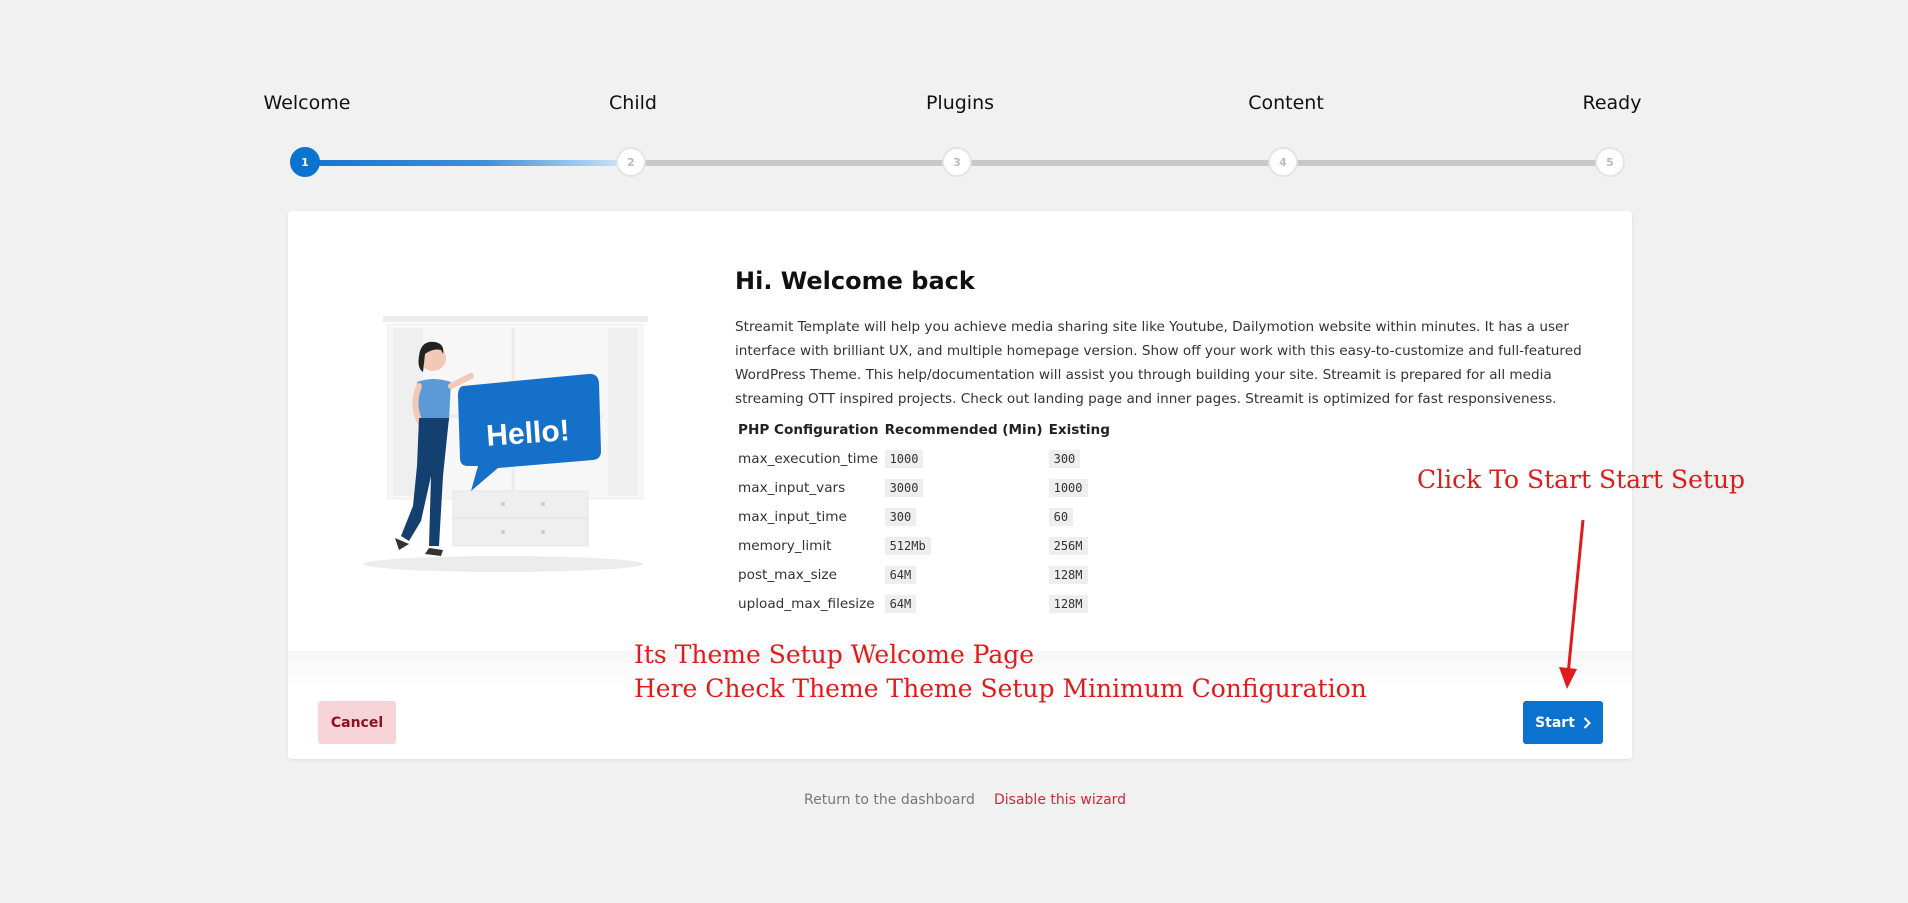 This screenshot has width=1908, height=903. What do you see at coordinates (787, 574) in the screenshot?
I see `config-name: post_max_size` at bounding box center [787, 574].